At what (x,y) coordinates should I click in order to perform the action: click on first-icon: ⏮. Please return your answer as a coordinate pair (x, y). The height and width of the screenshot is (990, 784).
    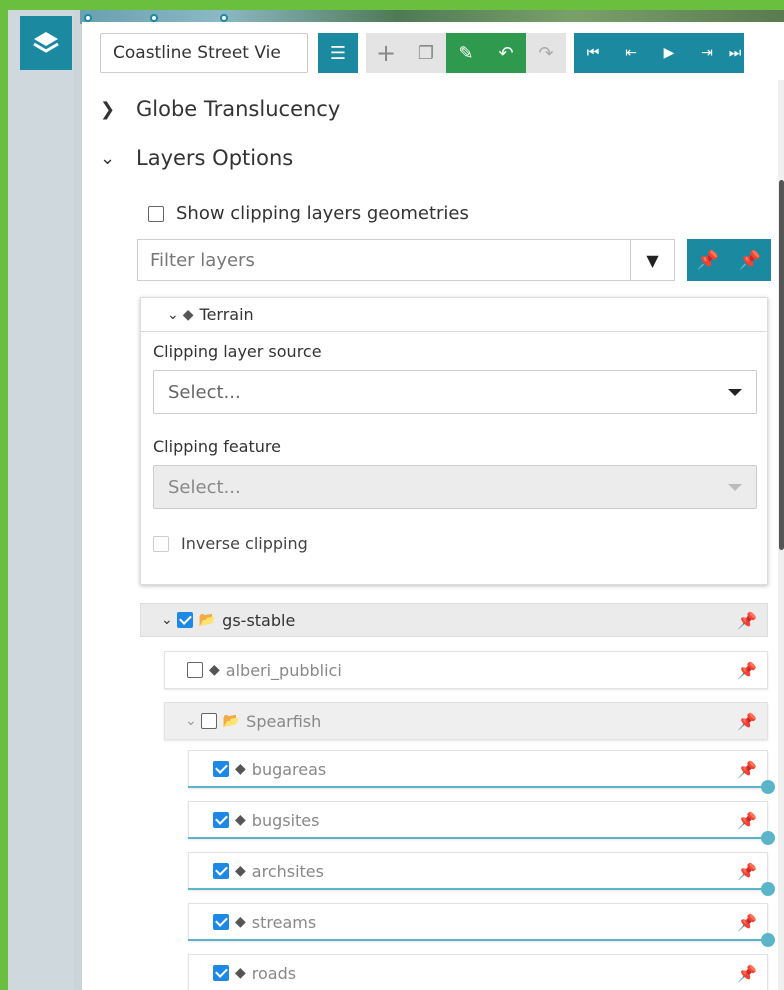
    Looking at the image, I should click on (593, 53).